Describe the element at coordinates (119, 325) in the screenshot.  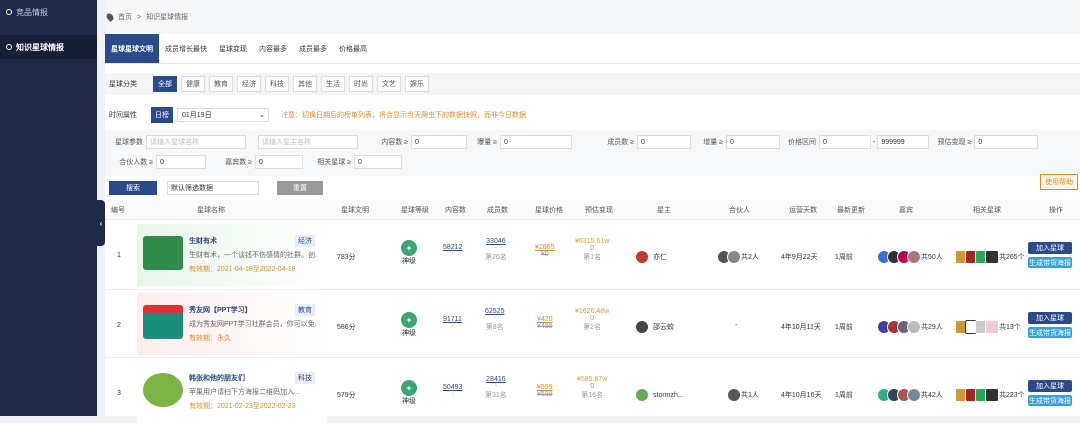
I see `row-no: 2` at that location.